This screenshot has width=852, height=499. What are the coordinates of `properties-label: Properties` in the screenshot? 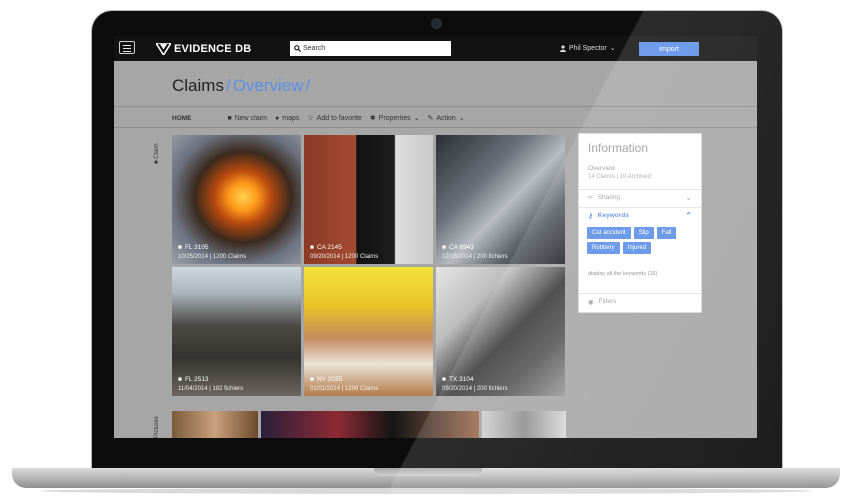 It's located at (394, 118).